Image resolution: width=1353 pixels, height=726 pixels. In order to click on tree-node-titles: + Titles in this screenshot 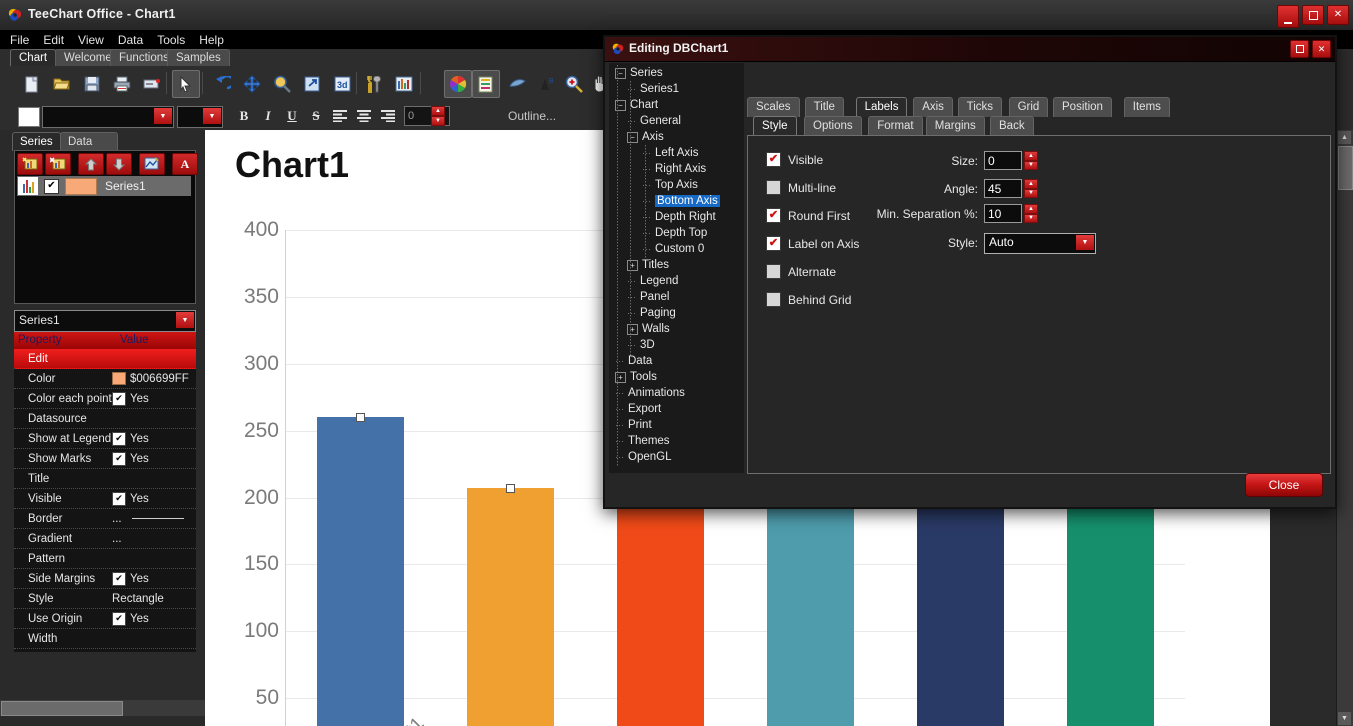, I will do `click(648, 265)`.